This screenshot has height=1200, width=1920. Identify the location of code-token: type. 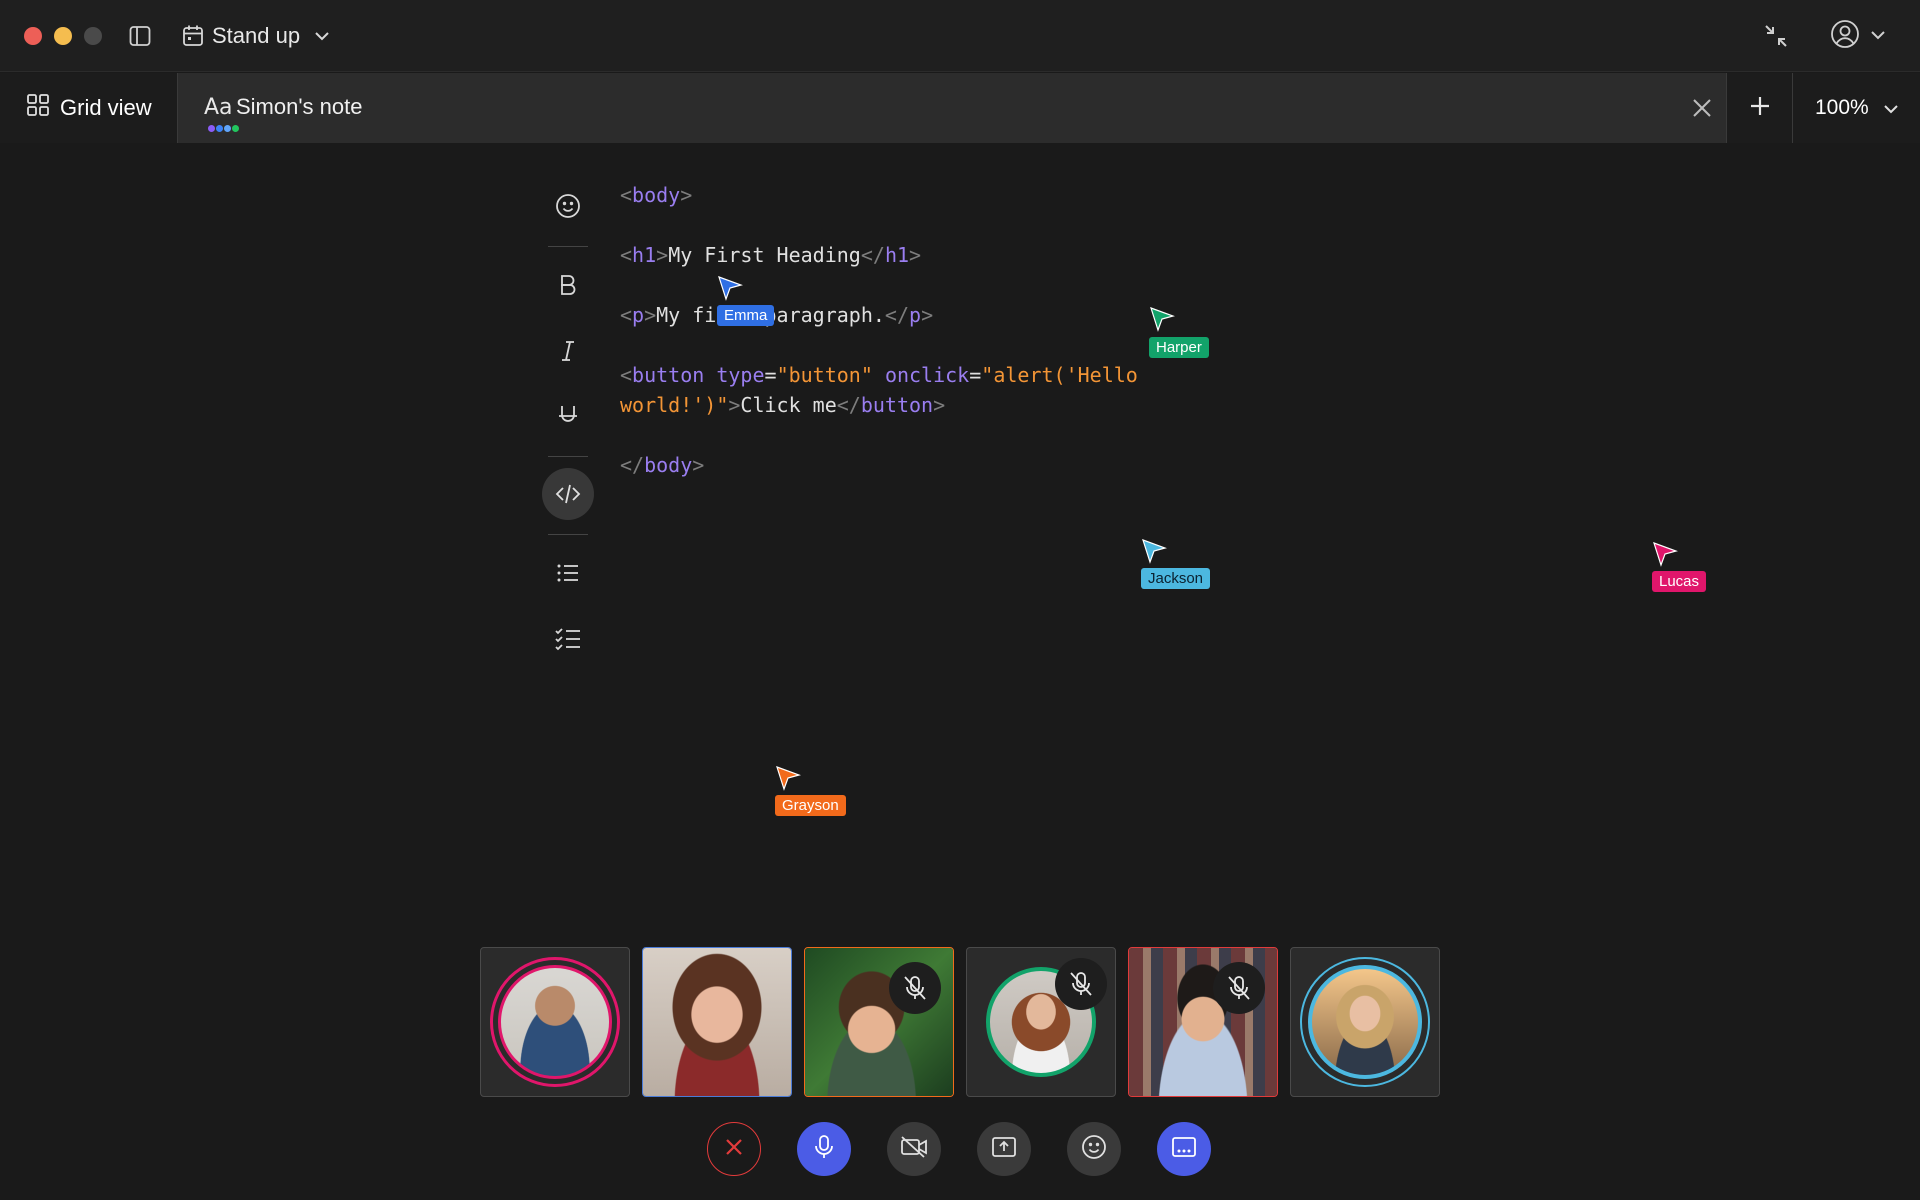
(740, 375).